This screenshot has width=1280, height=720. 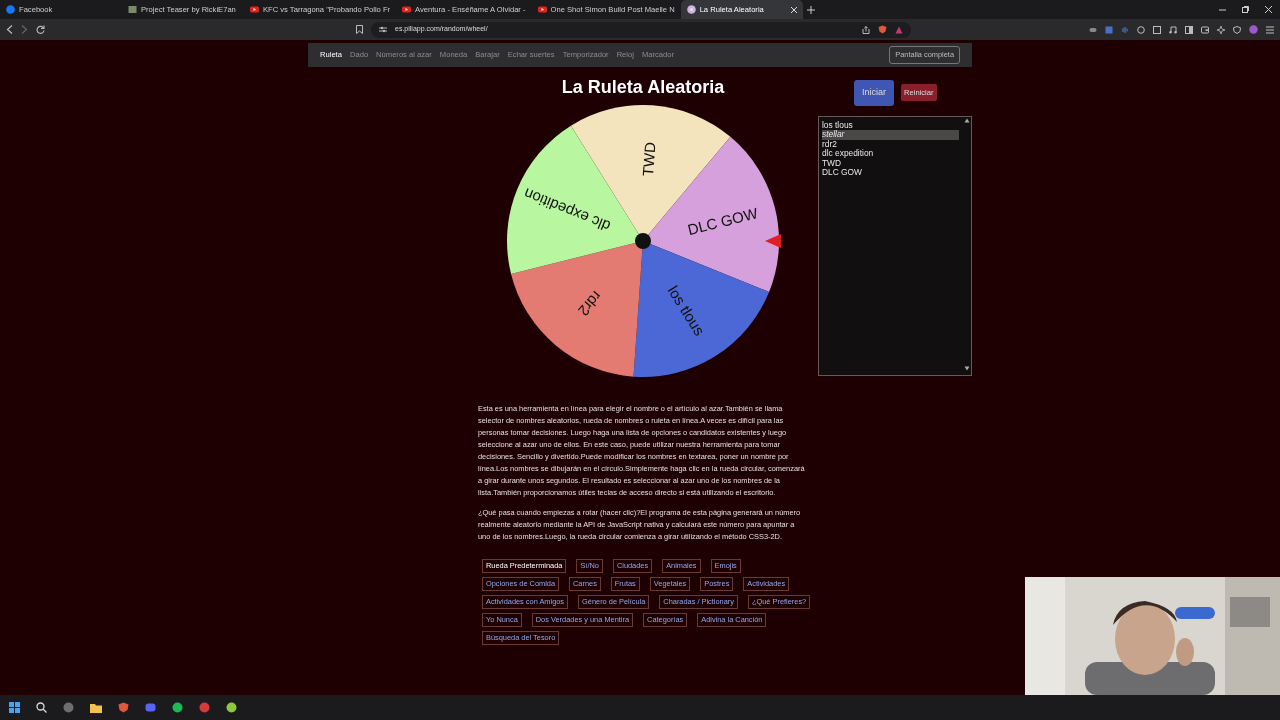 What do you see at coordinates (150, 707) in the screenshot?
I see `chat-icon` at bounding box center [150, 707].